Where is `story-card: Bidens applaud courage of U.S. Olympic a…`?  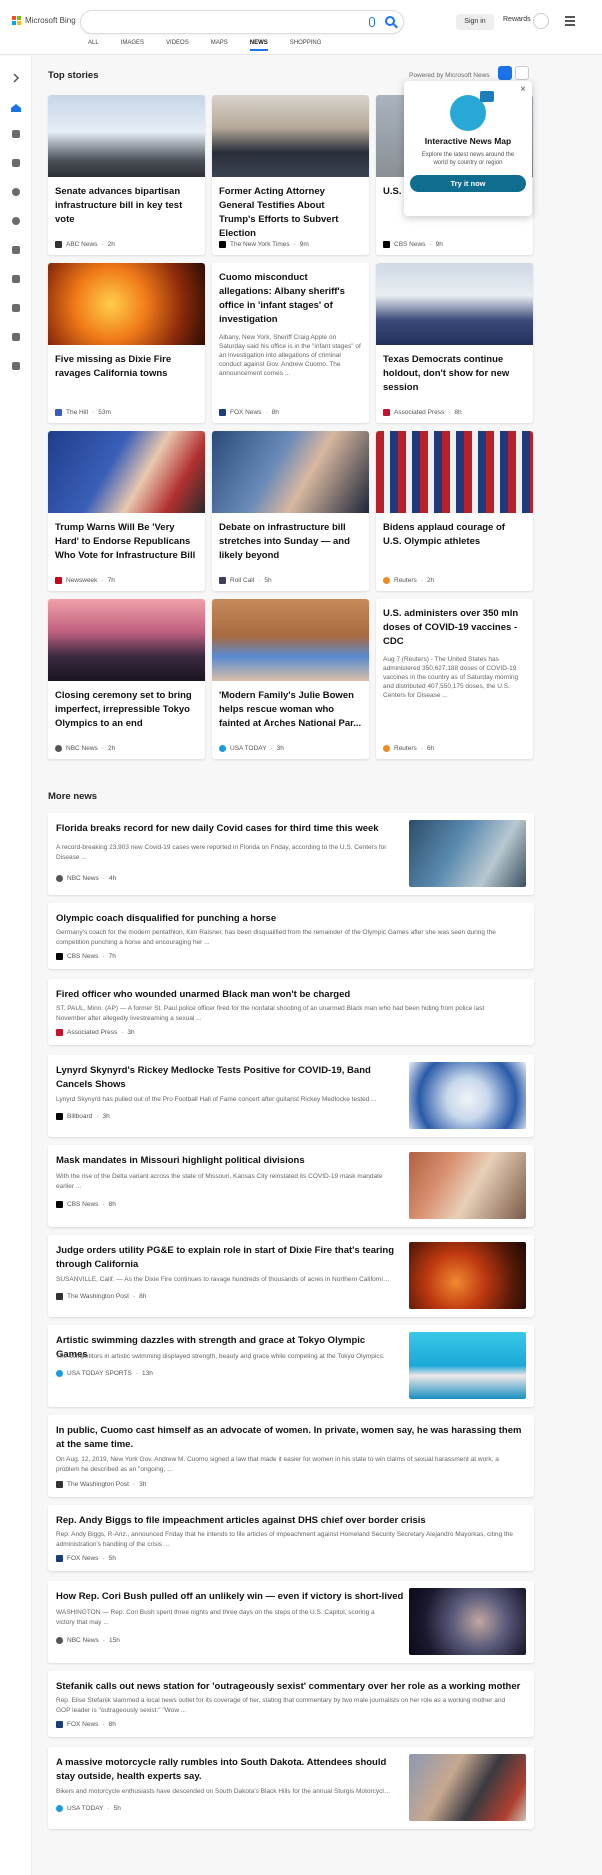 story-card: Bidens applaud courage of U.S. Olympic a… is located at coordinates (454, 511).